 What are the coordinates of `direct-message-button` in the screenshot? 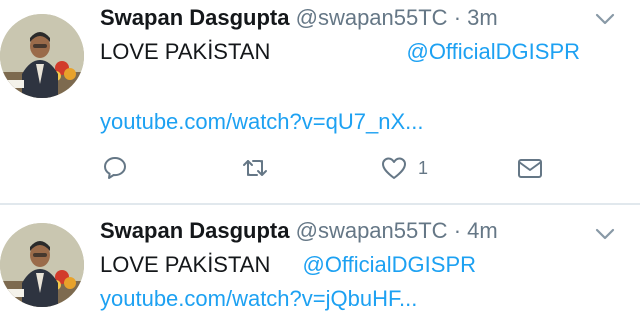 It's located at (530, 168).